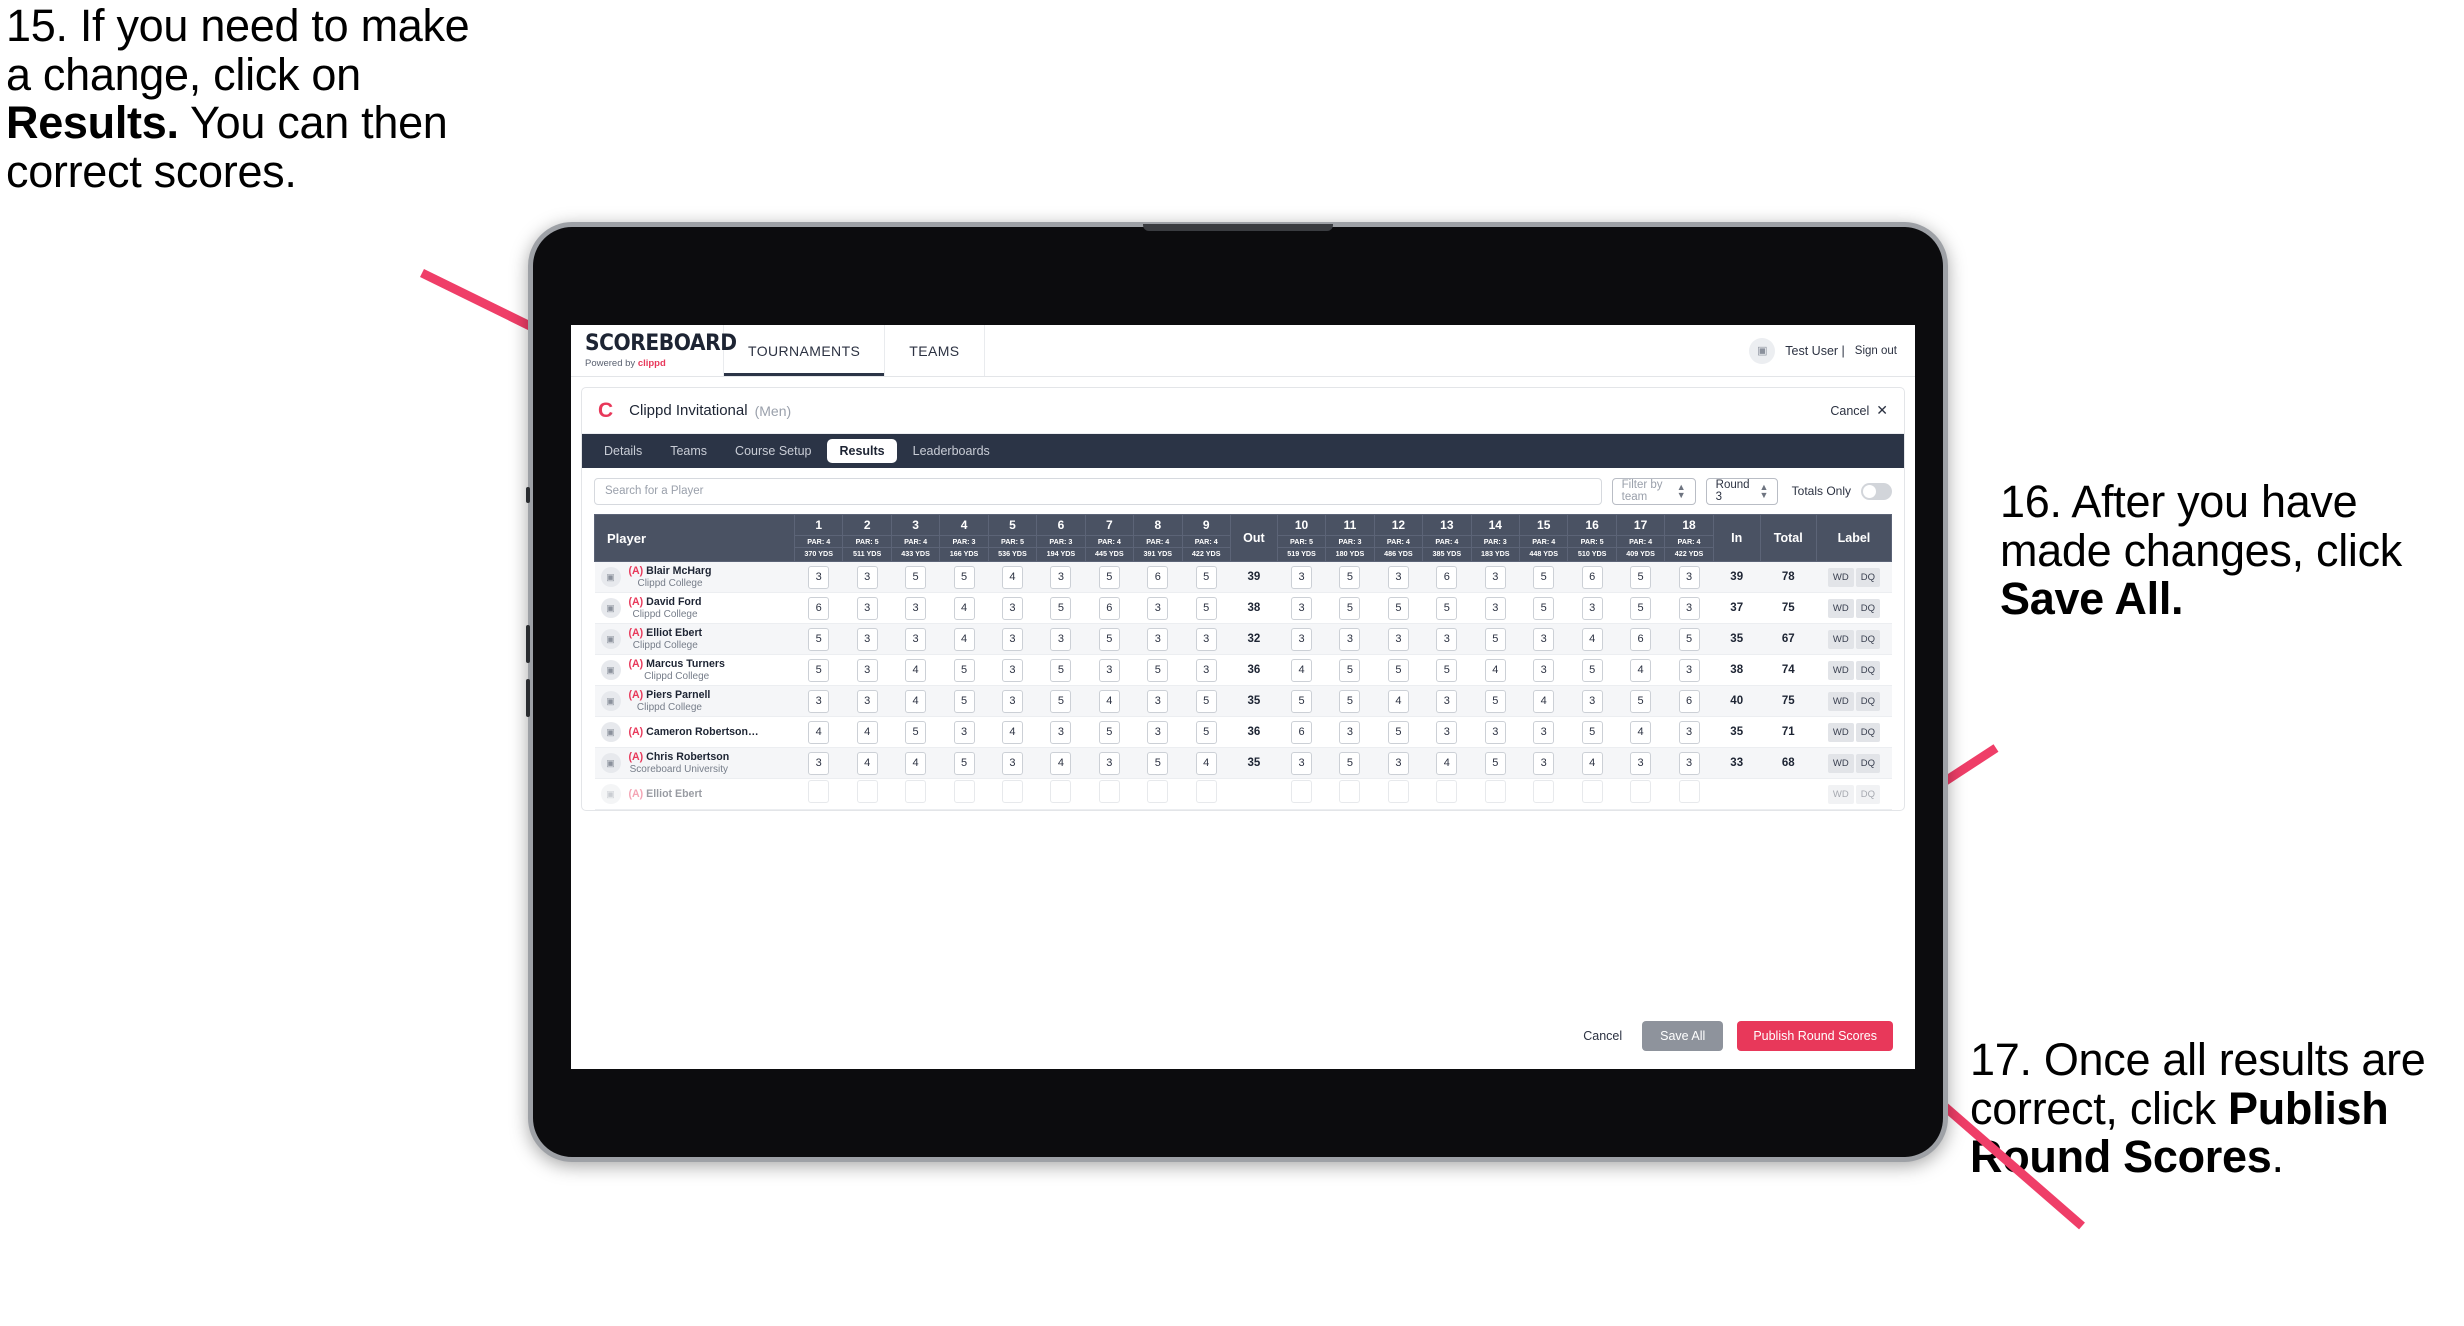 Image resolution: width=2464 pixels, height=1326 pixels. What do you see at coordinates (915, 639) in the screenshot?
I see `score-cell-hole-3: 3` at bounding box center [915, 639].